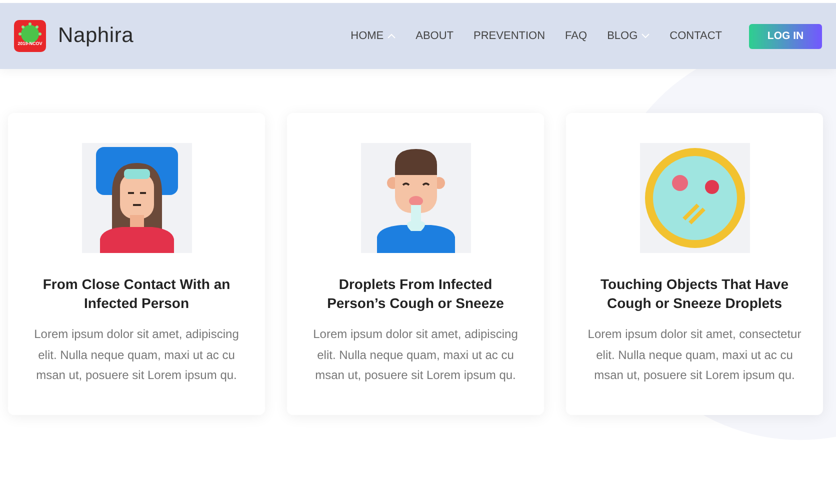 Image resolution: width=836 pixels, height=484 pixels. What do you see at coordinates (435, 36) in the screenshot?
I see `nav-link: ABOUT` at bounding box center [435, 36].